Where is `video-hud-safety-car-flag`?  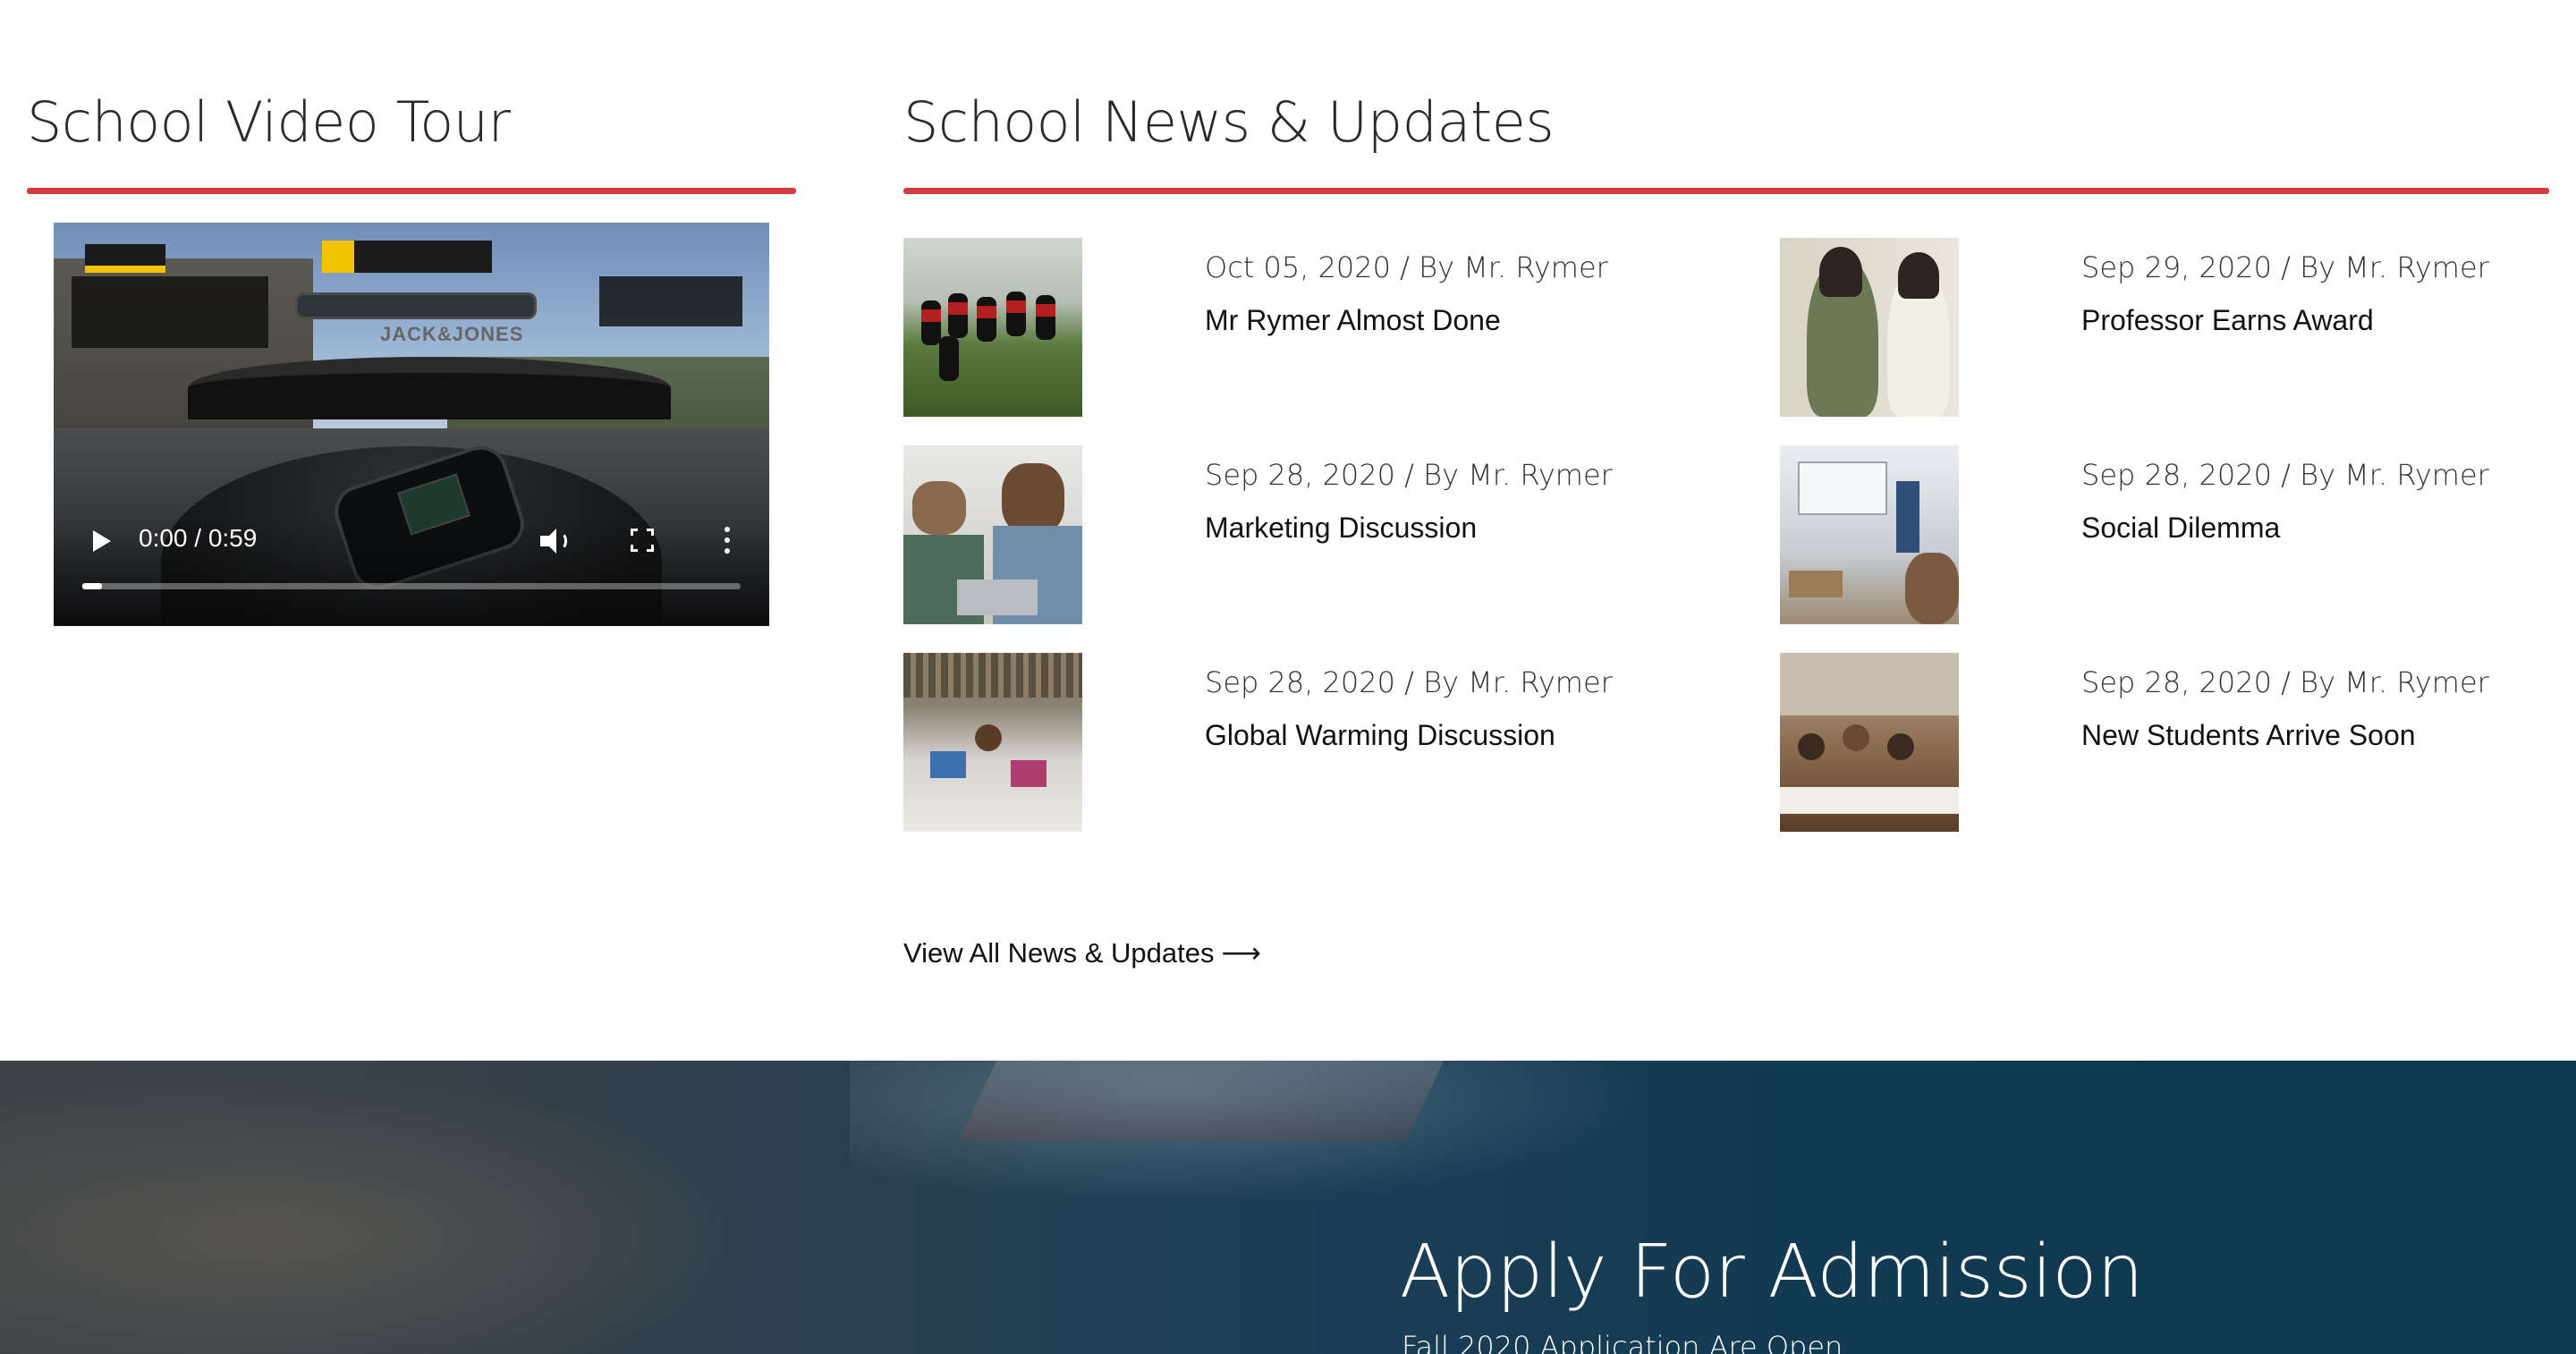
video-hud-safety-car-flag is located at coordinates (338, 257).